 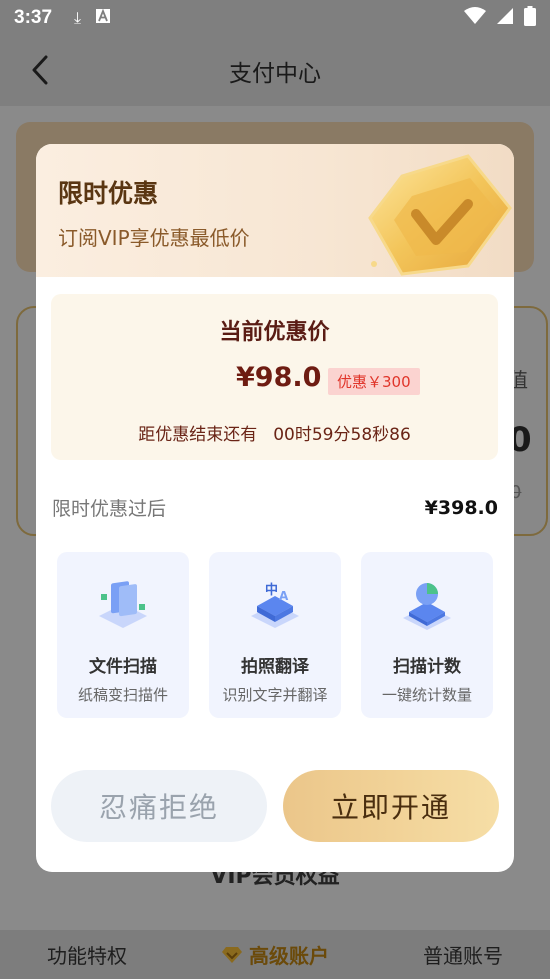 I want to click on status-bar: 3:37 ⤓, so click(x=275, y=18).